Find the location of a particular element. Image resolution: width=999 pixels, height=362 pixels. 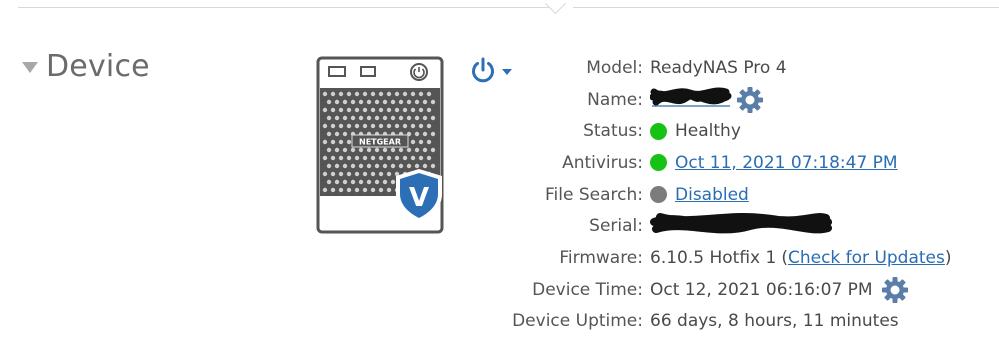

status-indicator-icon is located at coordinates (658, 131).